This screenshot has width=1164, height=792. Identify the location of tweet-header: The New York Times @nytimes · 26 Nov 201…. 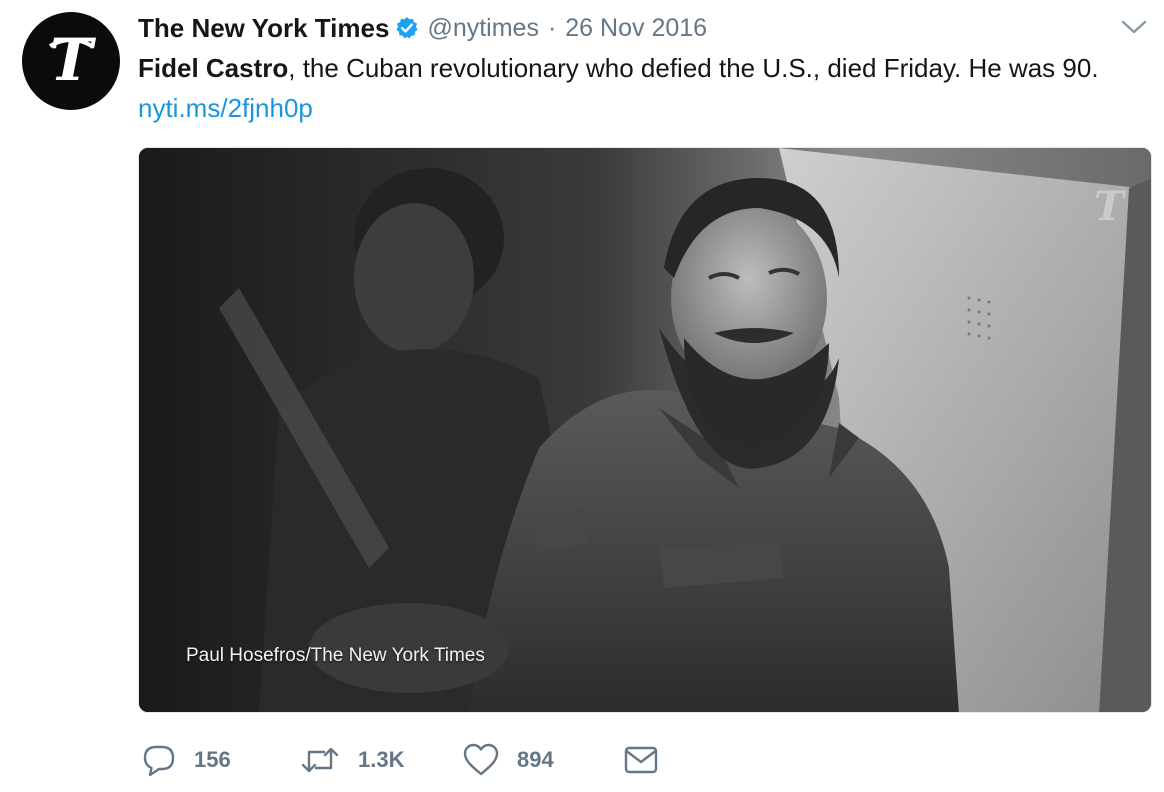
(422, 28).